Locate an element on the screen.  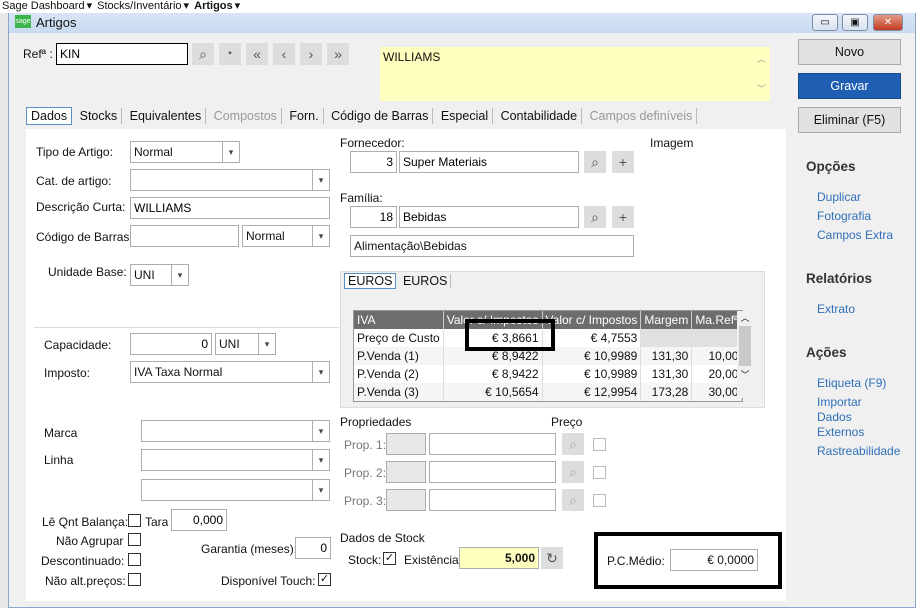
marca-label: Marca is located at coordinates (61, 433).